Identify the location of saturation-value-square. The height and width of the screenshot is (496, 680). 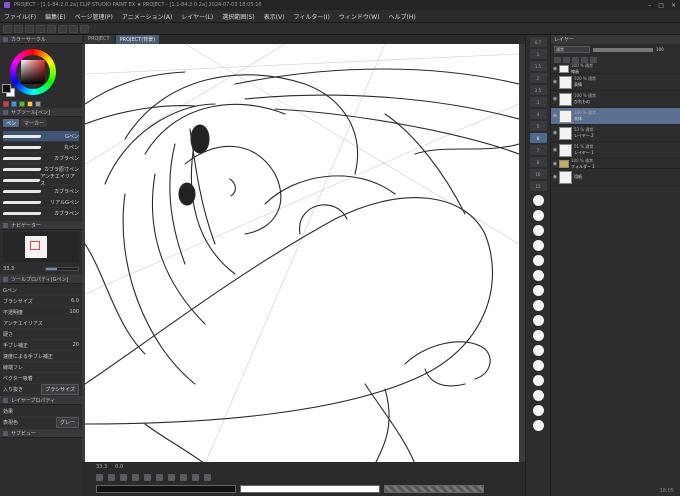
(33, 72).